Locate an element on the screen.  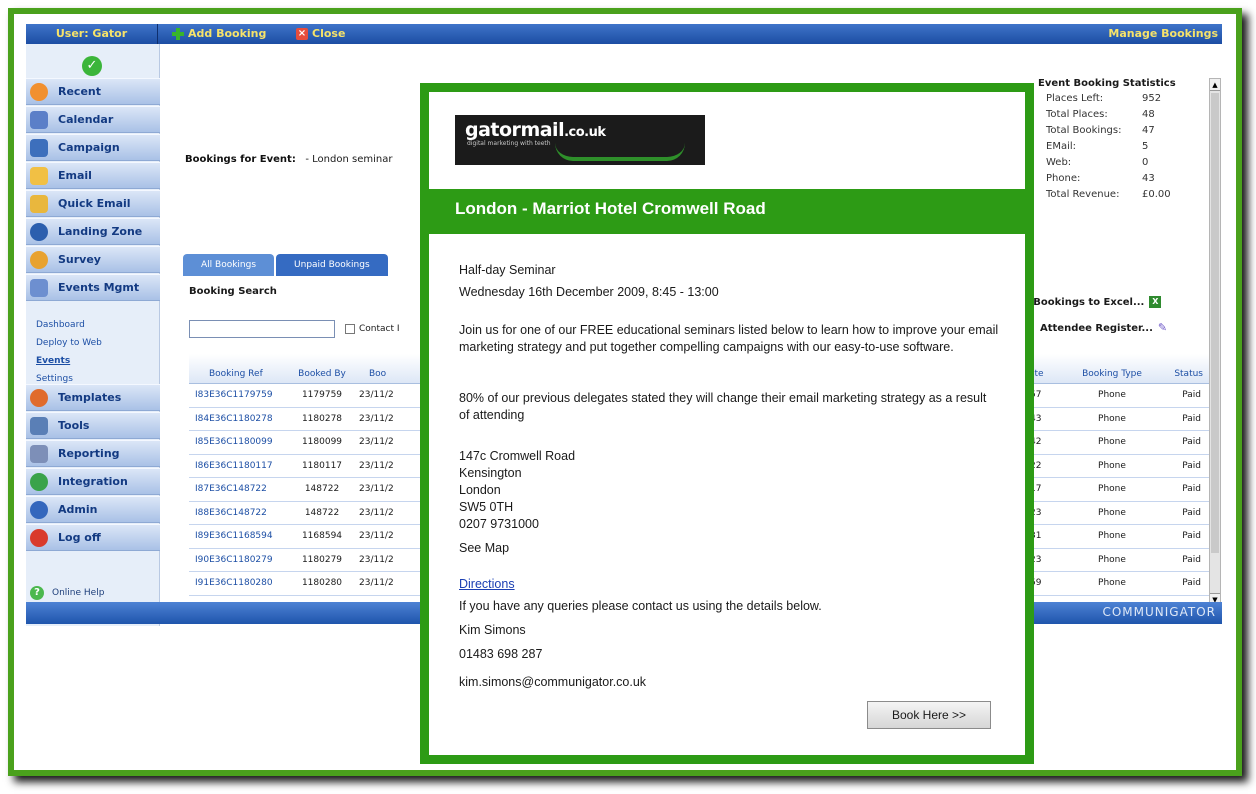
sidebar-item-label: Log off is located at coordinates (79, 537).